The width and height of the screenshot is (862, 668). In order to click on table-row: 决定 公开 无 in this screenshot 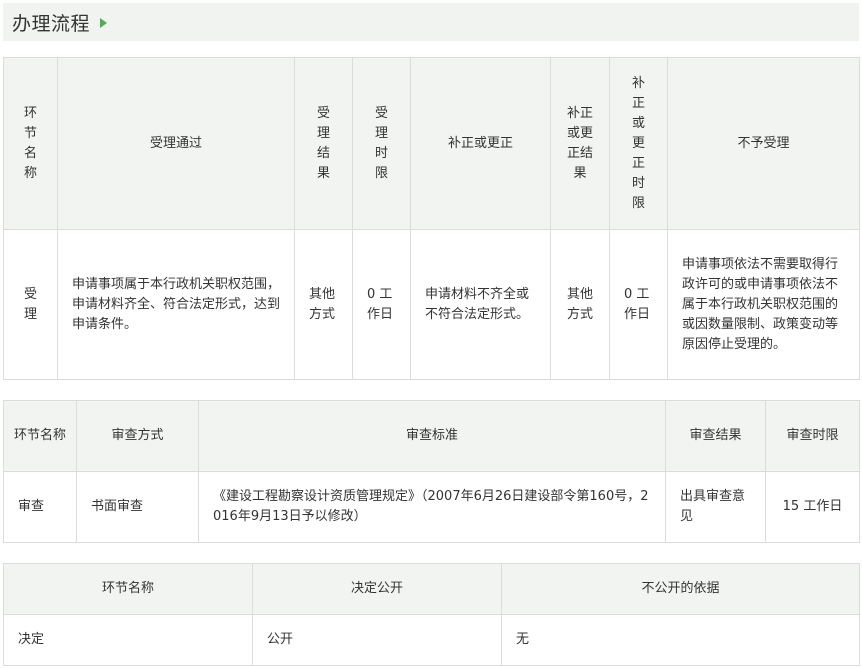, I will do `click(431, 640)`.